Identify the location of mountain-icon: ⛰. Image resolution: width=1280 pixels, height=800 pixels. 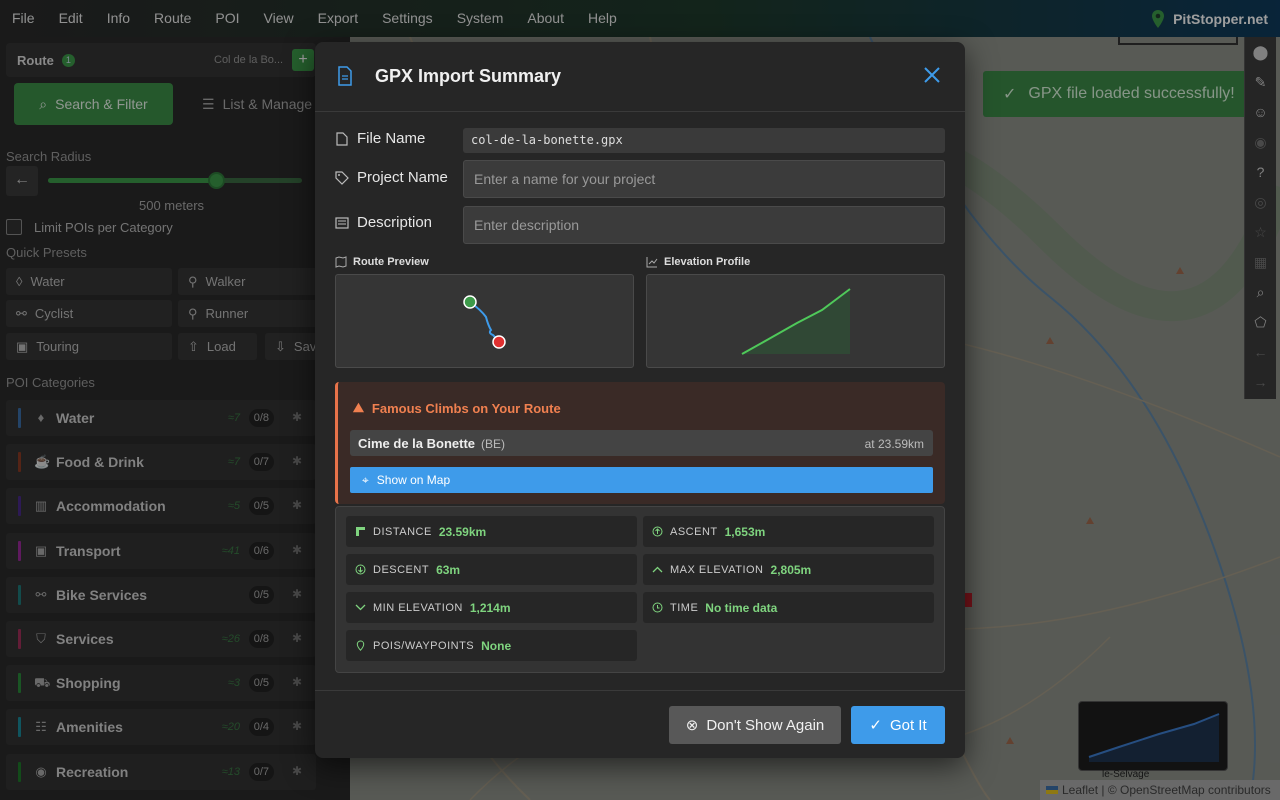
(358, 407).